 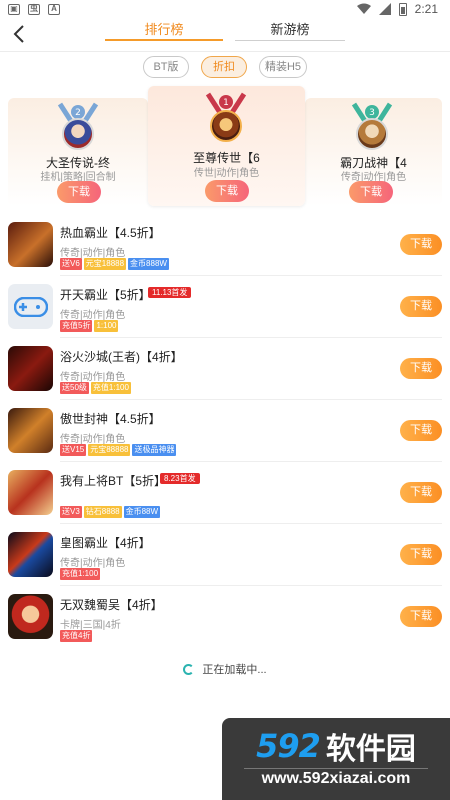 What do you see at coordinates (109, 450) in the screenshot?
I see `tag: 元宝88888` at bounding box center [109, 450].